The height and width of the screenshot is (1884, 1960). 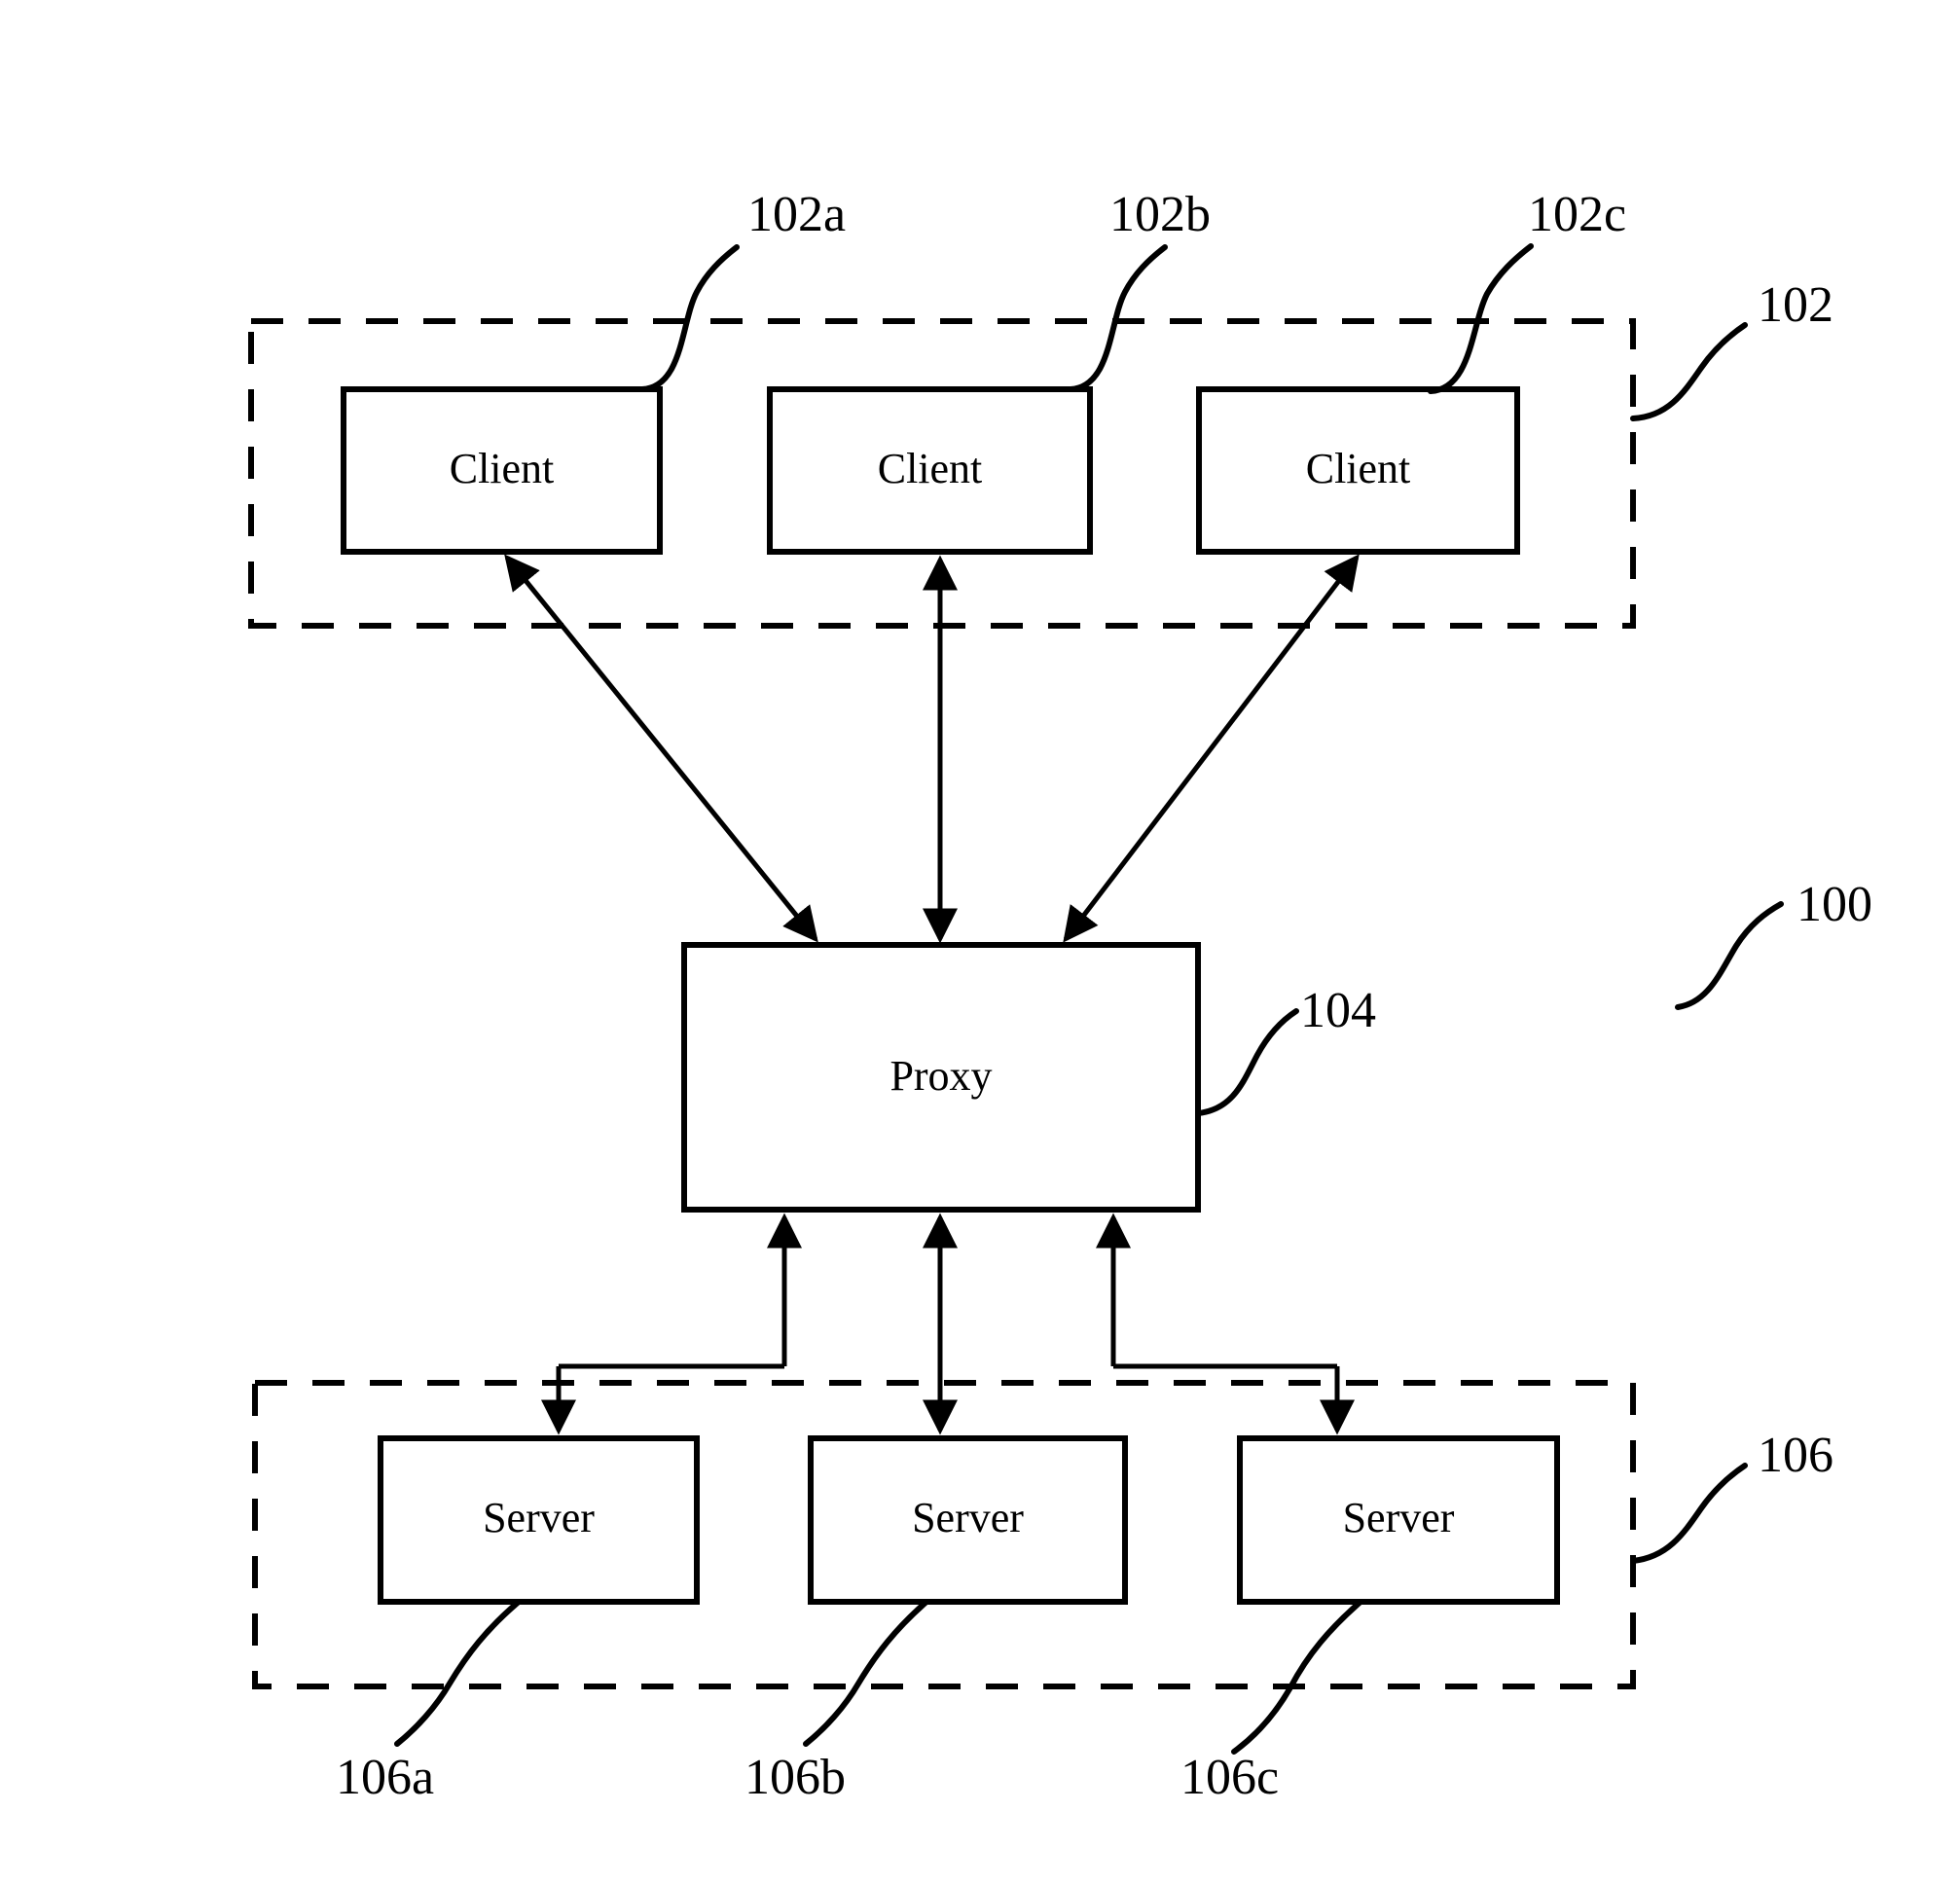 I want to click on connection-client-a-proxy, so click(x=661, y=749).